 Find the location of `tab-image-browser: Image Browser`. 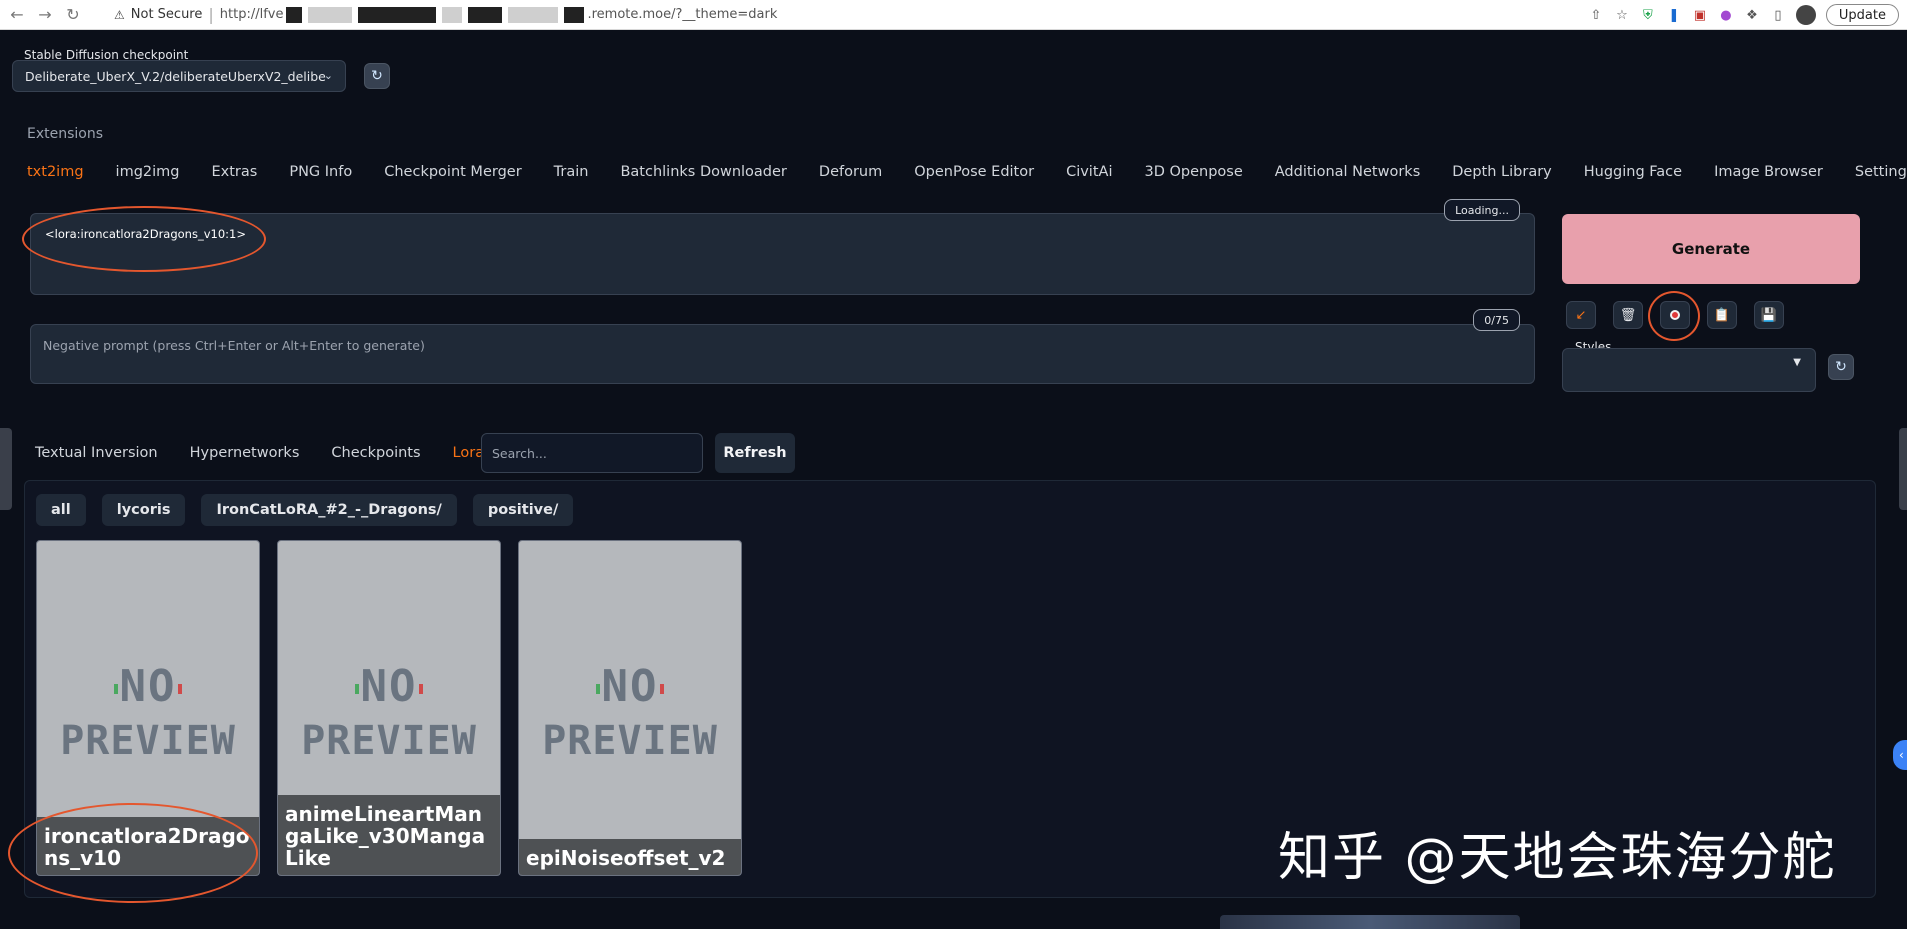

tab-image-browser: Image Browser is located at coordinates (1768, 172).